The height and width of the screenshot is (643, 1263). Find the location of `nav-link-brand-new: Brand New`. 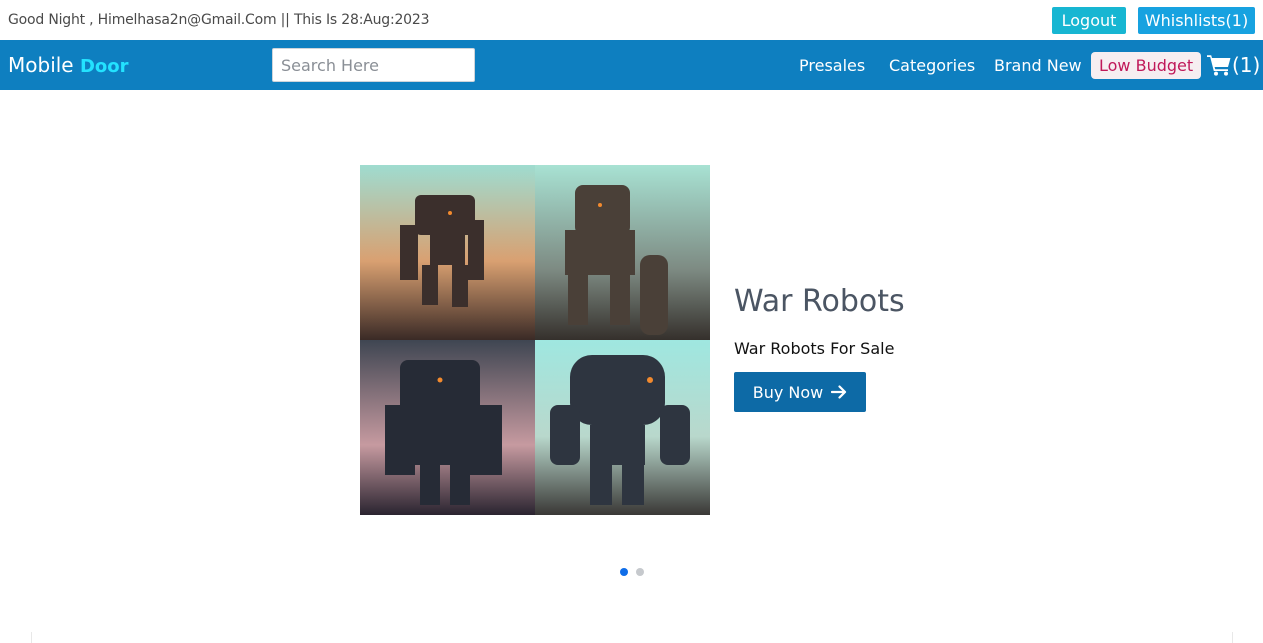

nav-link-brand-new: Brand New is located at coordinates (1038, 65).